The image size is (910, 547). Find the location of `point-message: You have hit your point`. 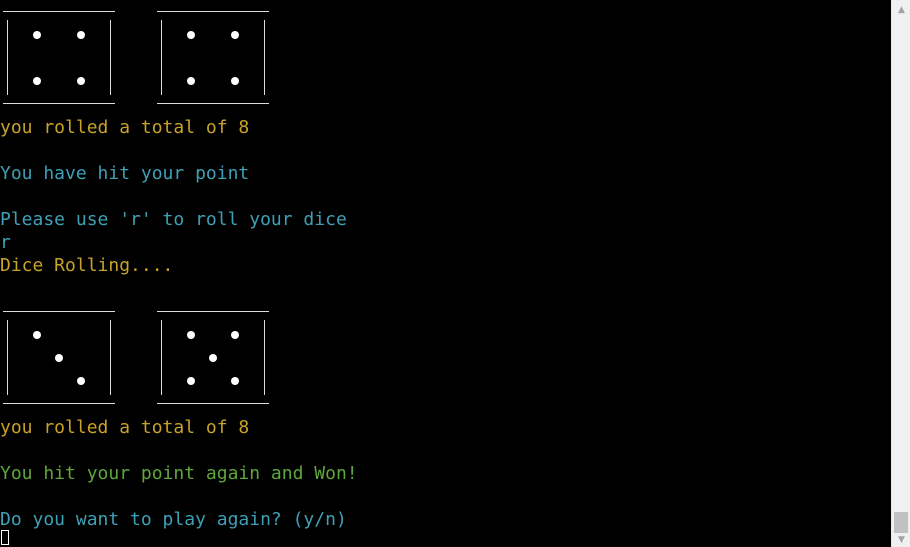

point-message: You have hit your point is located at coordinates (125, 173).